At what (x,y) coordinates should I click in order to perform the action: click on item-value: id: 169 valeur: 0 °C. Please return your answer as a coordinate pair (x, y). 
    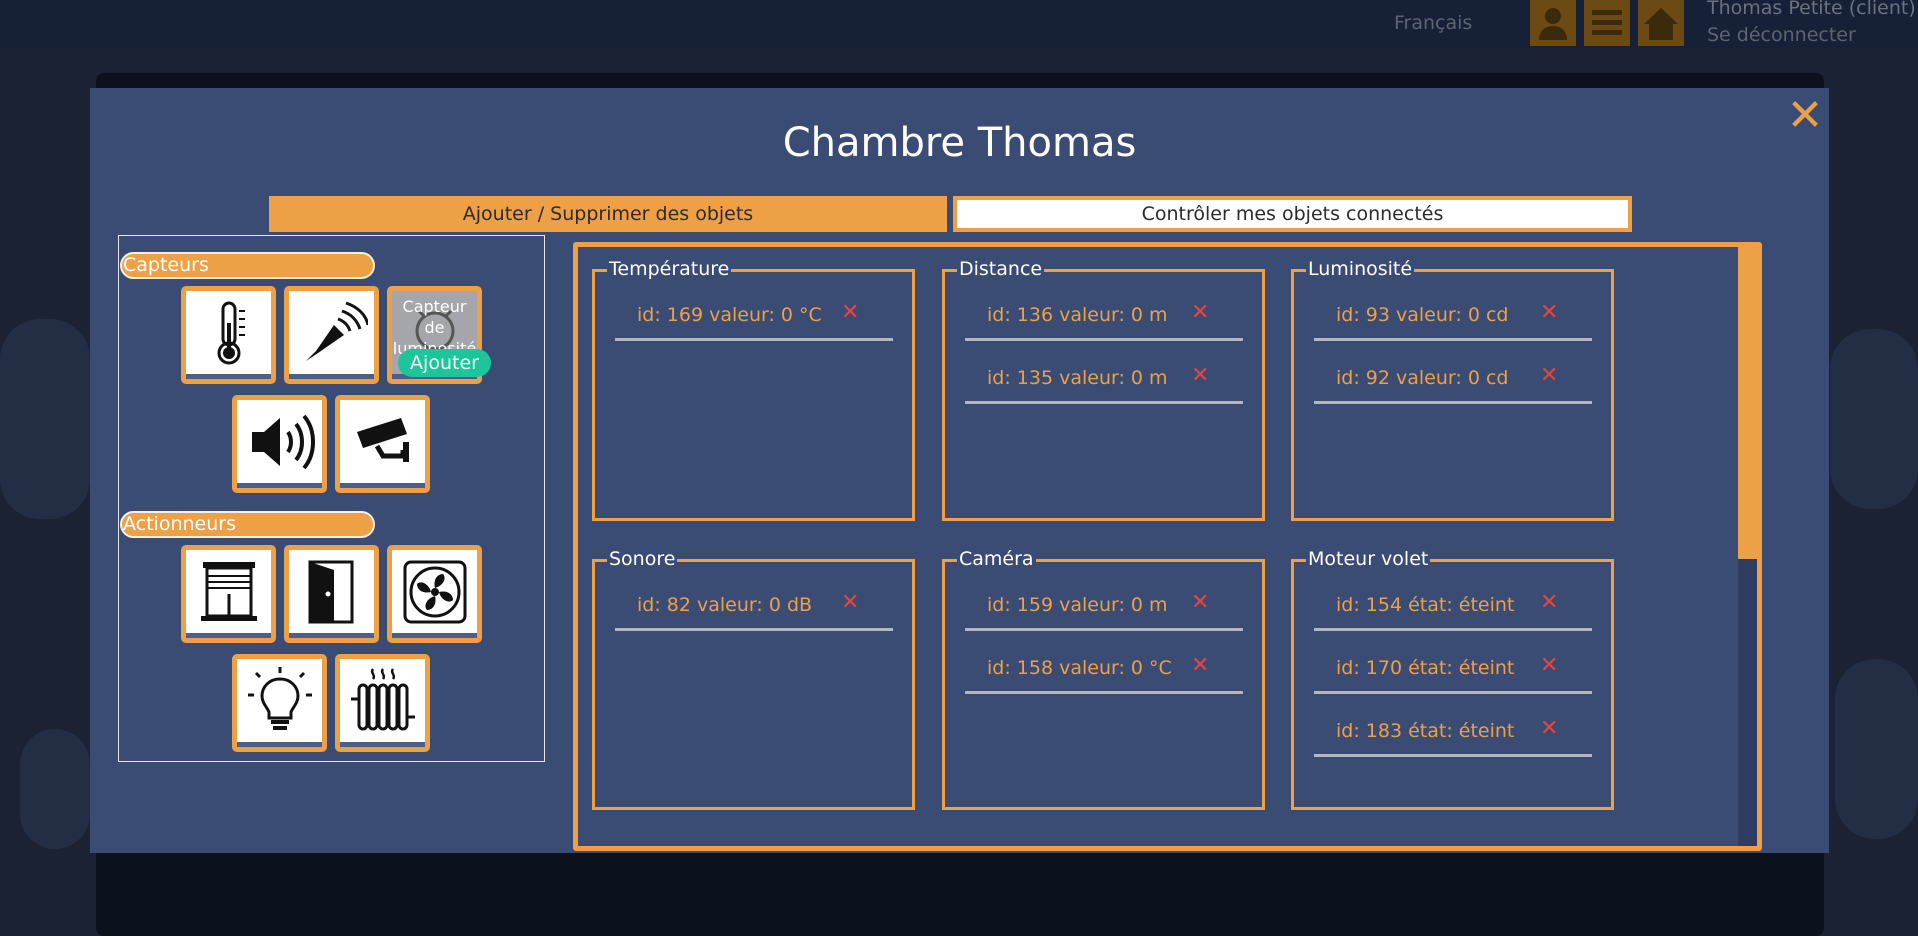
    Looking at the image, I should click on (729, 315).